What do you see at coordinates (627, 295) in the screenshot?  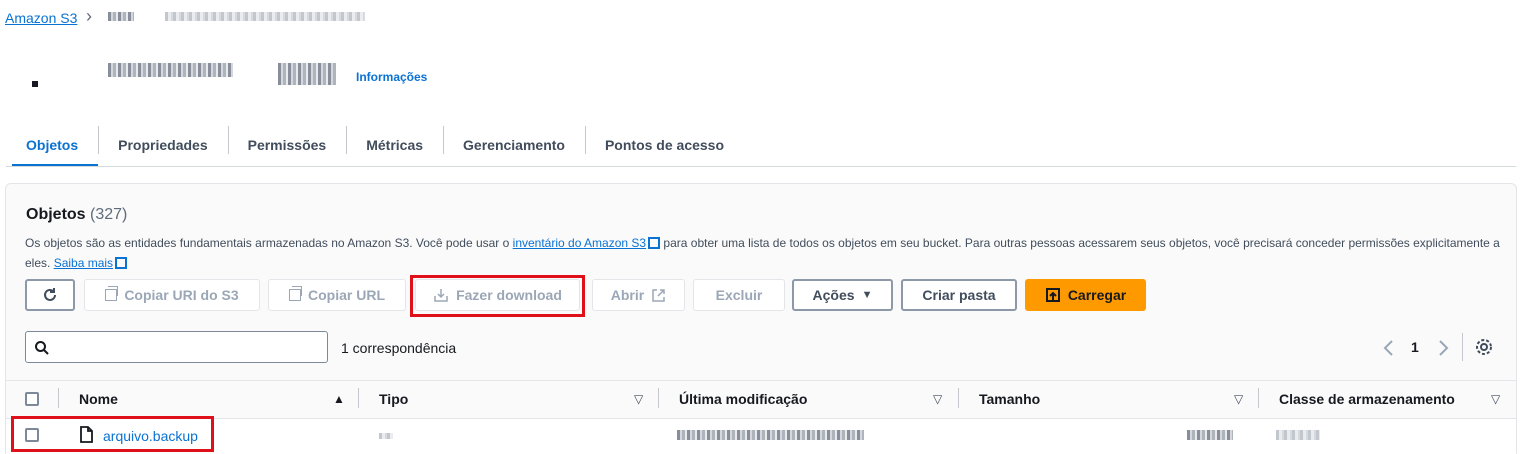 I see `open-label: Abrir` at bounding box center [627, 295].